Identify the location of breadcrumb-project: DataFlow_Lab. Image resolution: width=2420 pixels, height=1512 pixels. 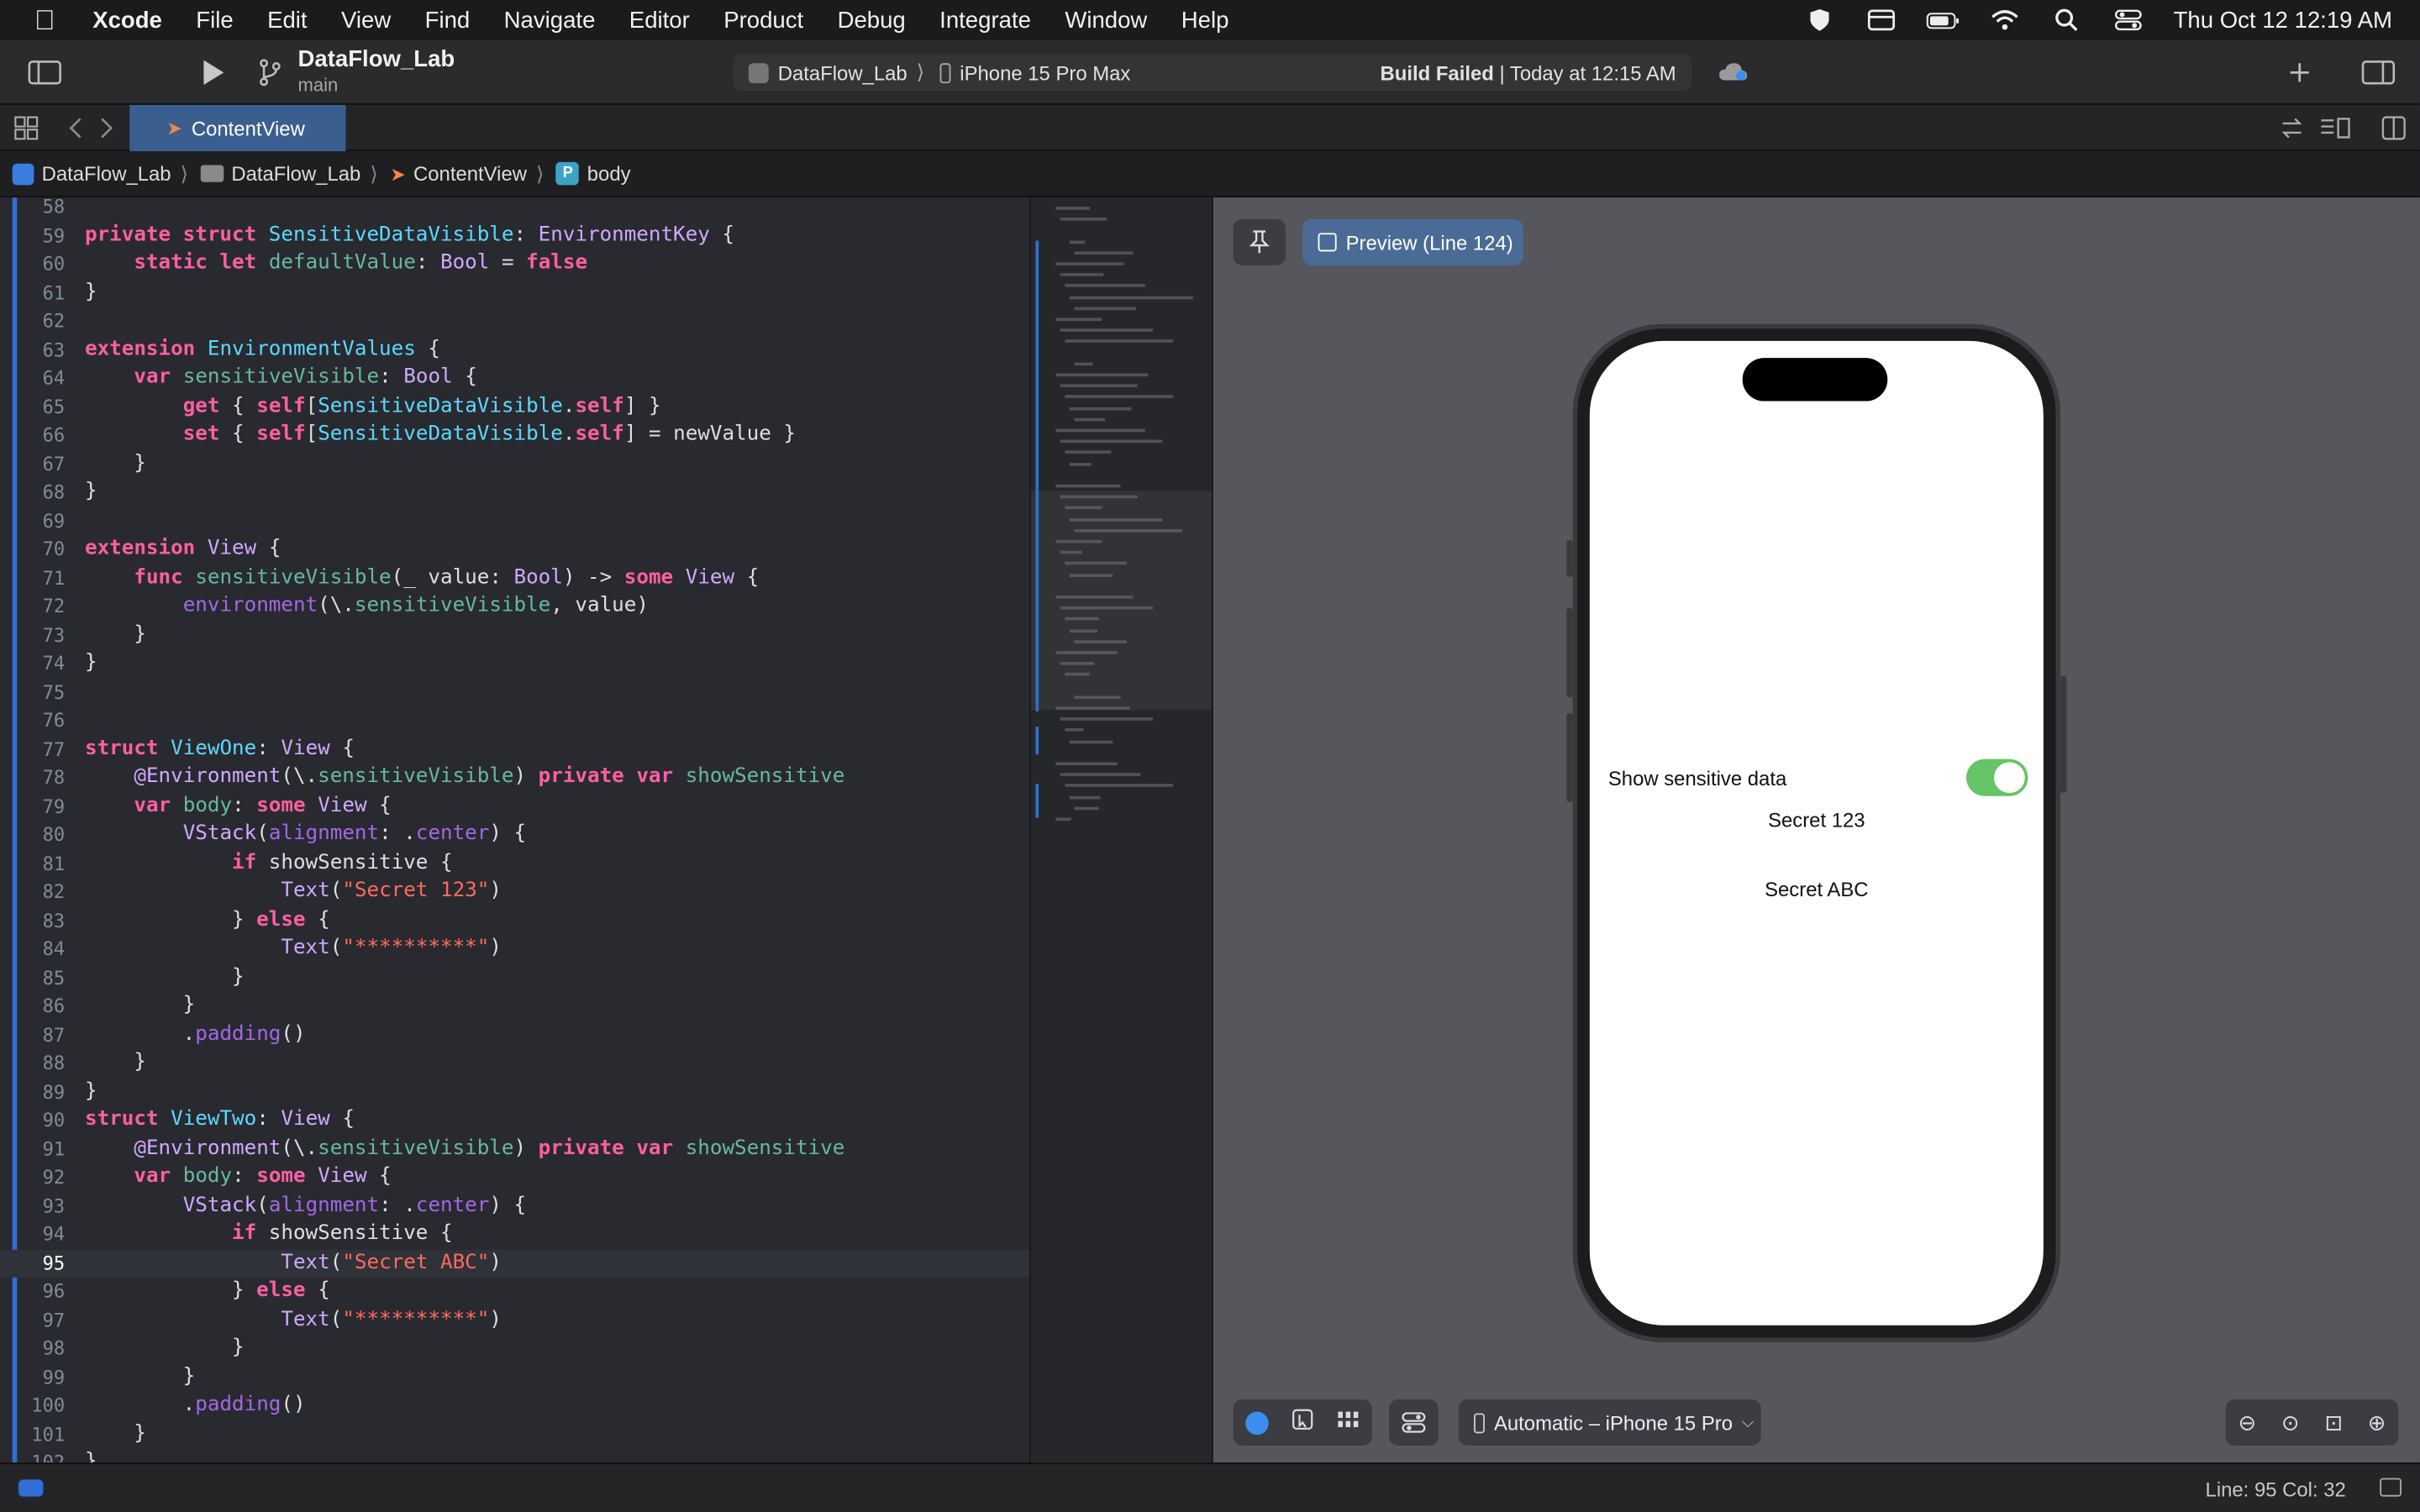
(92, 173).